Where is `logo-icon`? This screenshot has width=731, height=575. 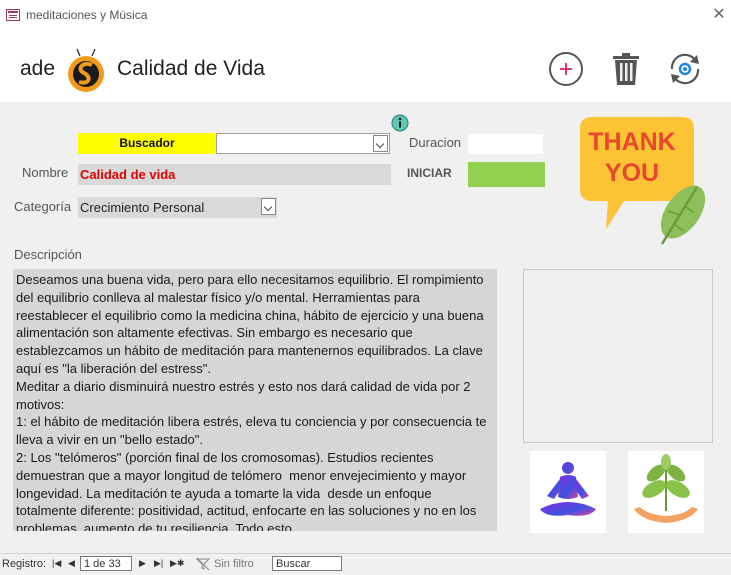
logo-icon is located at coordinates (86, 70).